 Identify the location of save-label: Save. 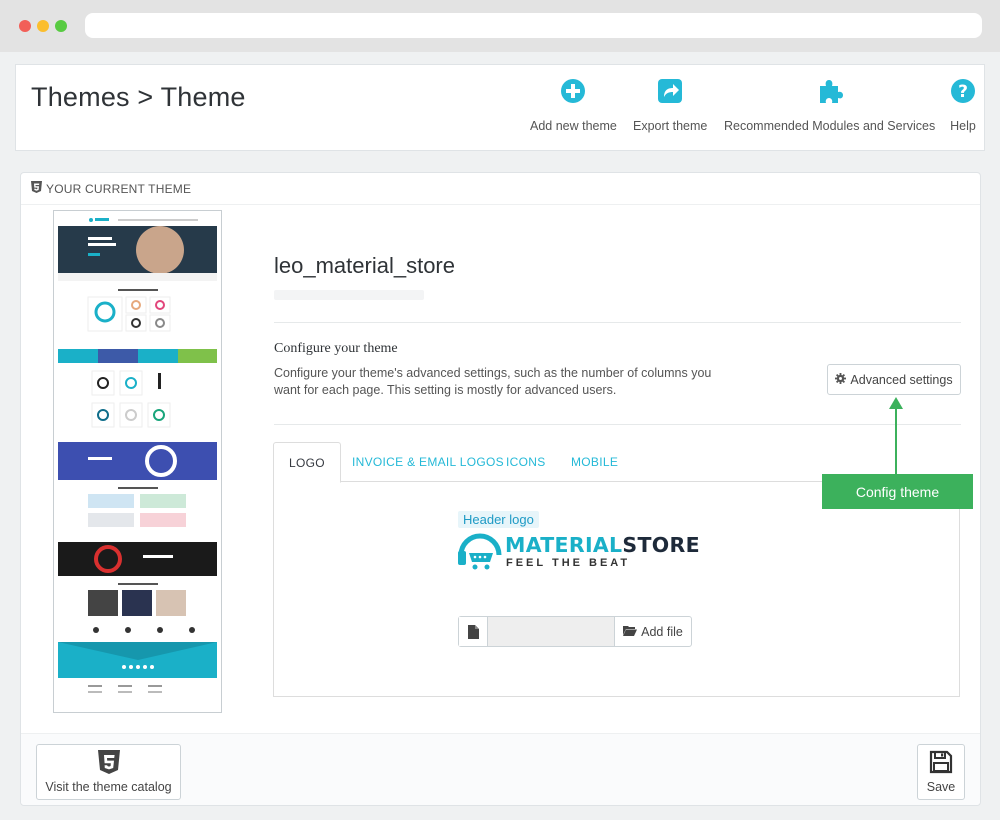
(941, 787).